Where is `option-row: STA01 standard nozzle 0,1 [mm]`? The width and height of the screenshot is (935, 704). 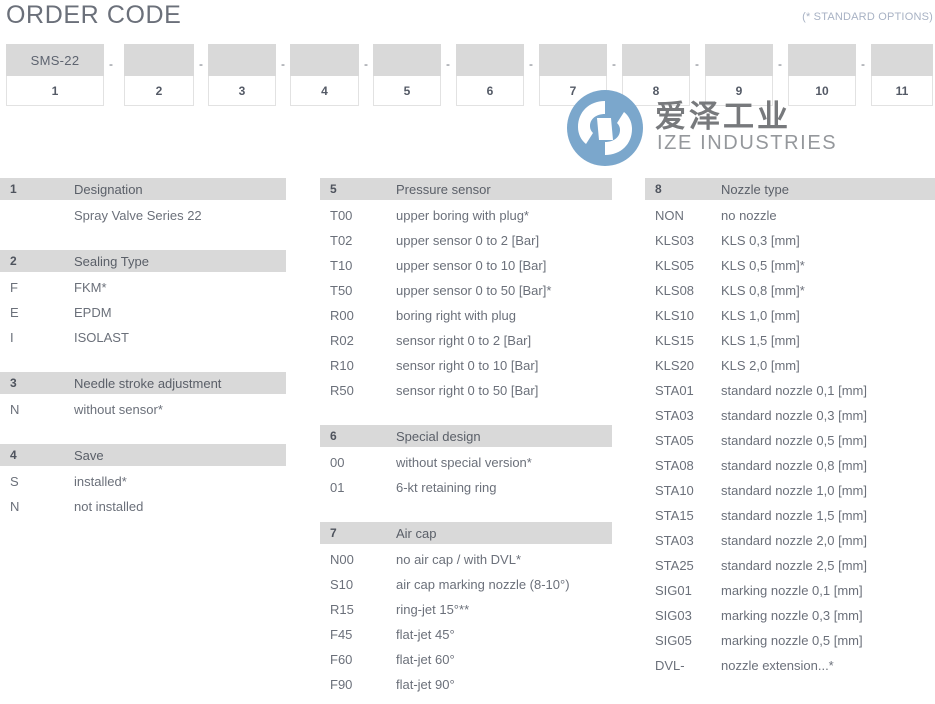 option-row: STA01 standard nozzle 0,1 [mm] is located at coordinates (790, 390).